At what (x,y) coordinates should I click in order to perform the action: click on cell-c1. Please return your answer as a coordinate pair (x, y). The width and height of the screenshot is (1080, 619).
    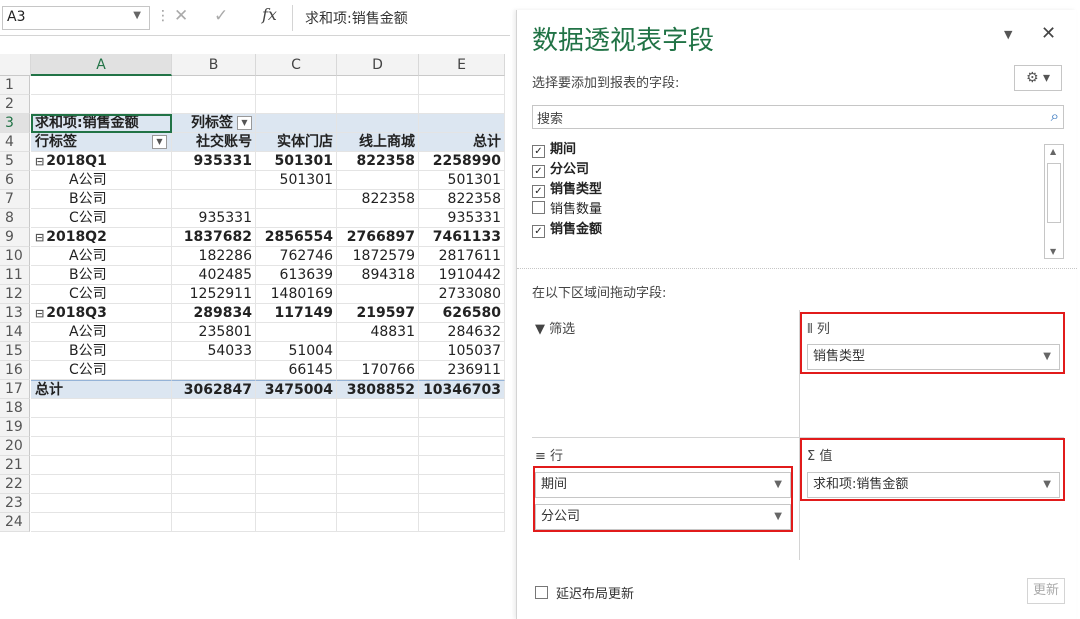
    Looking at the image, I should click on (296, 85).